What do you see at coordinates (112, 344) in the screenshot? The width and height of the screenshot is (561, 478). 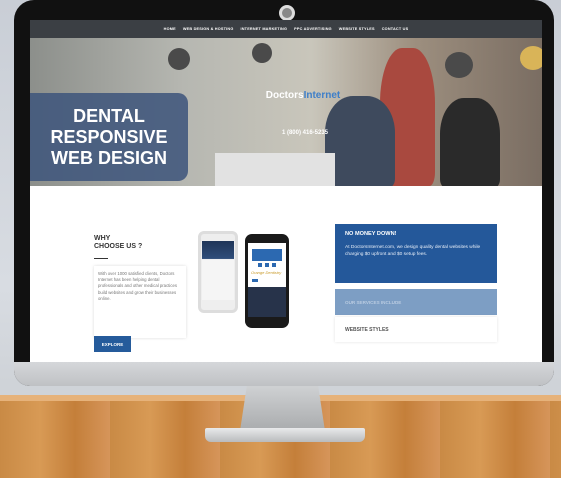 I see `explore-button: EXPLORE` at bounding box center [112, 344].